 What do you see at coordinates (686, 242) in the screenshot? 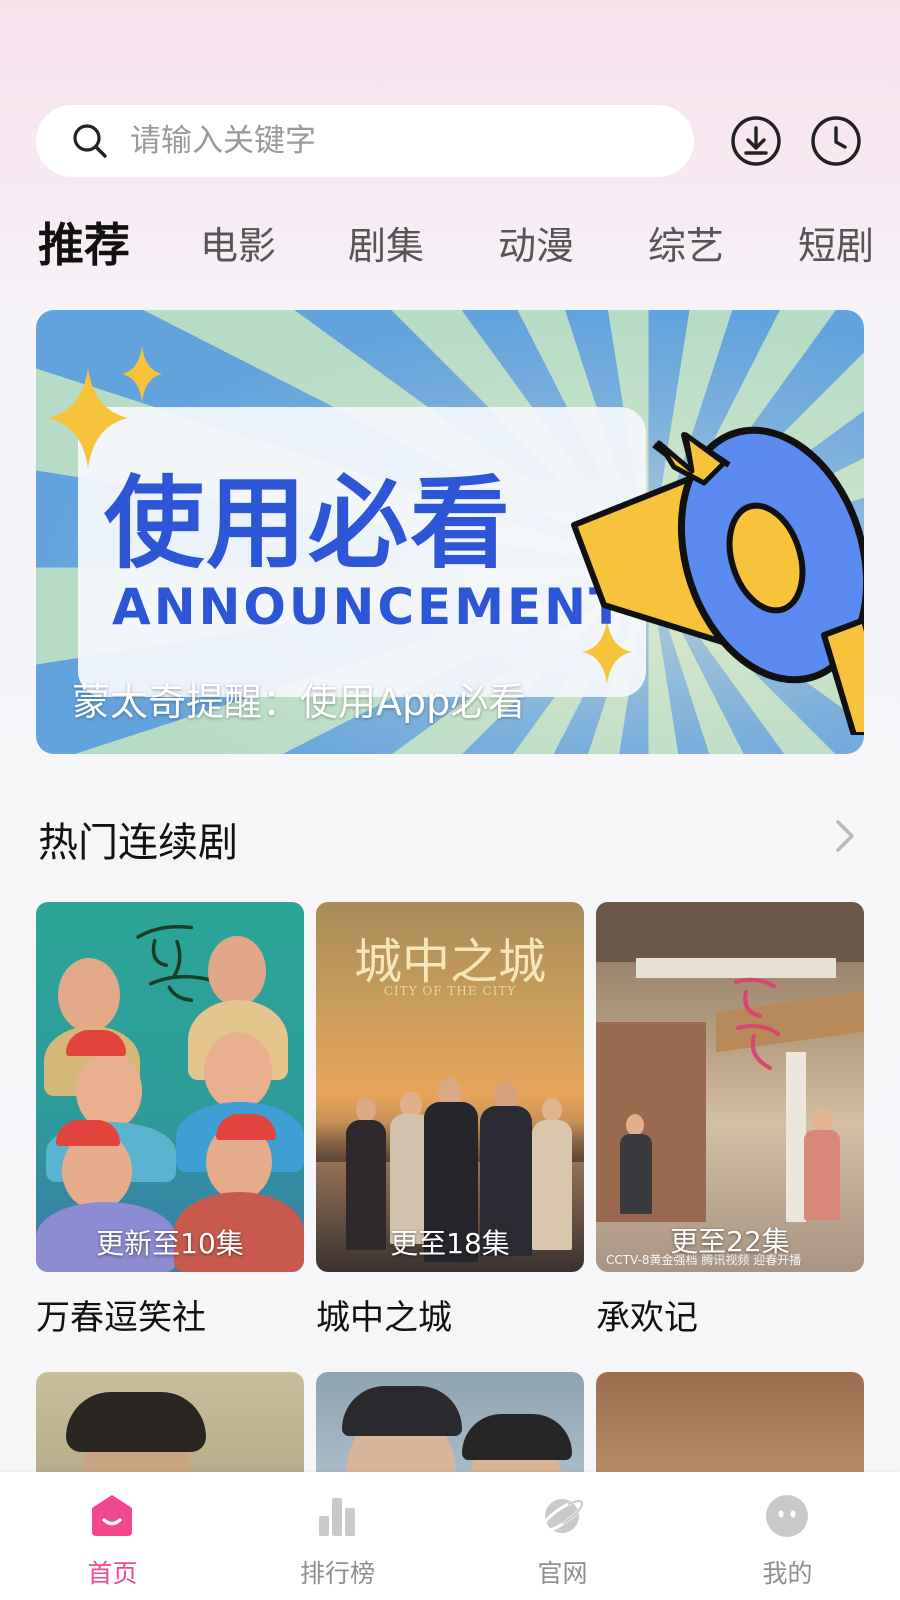
I see `tab-variety: 综艺` at bounding box center [686, 242].